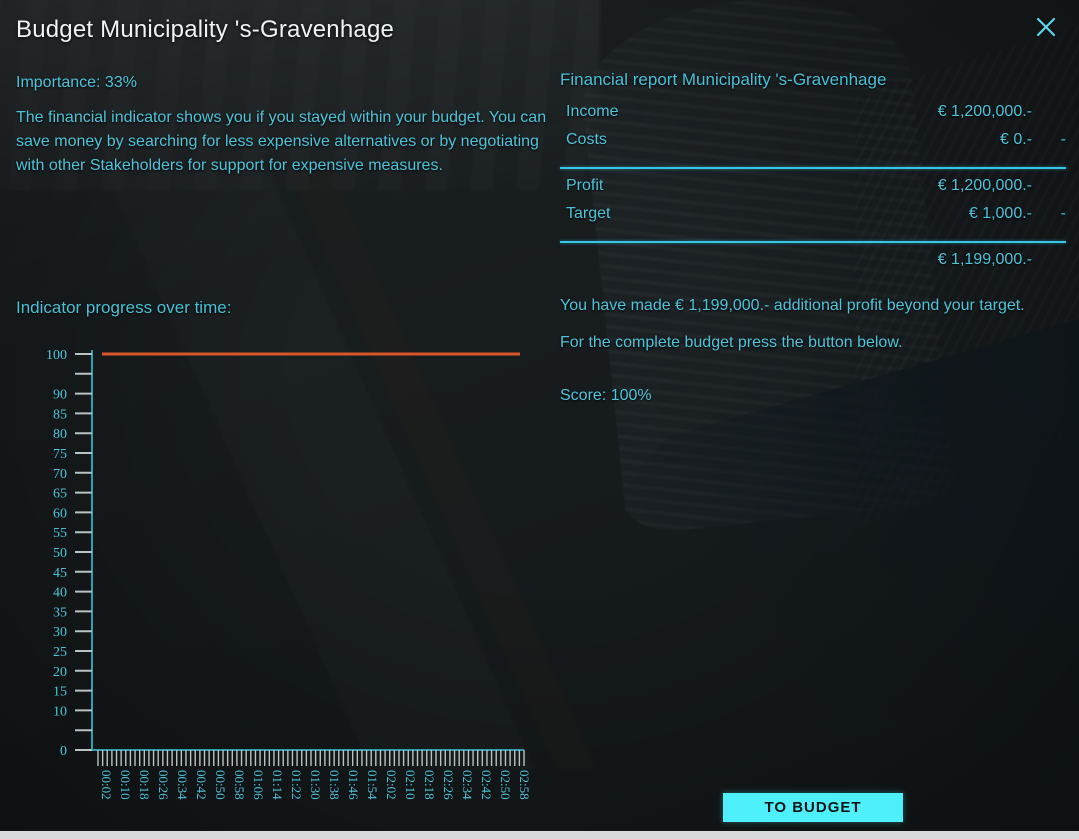 The width and height of the screenshot is (1079, 839). I want to click on y-tick-label: 45, so click(60, 573).